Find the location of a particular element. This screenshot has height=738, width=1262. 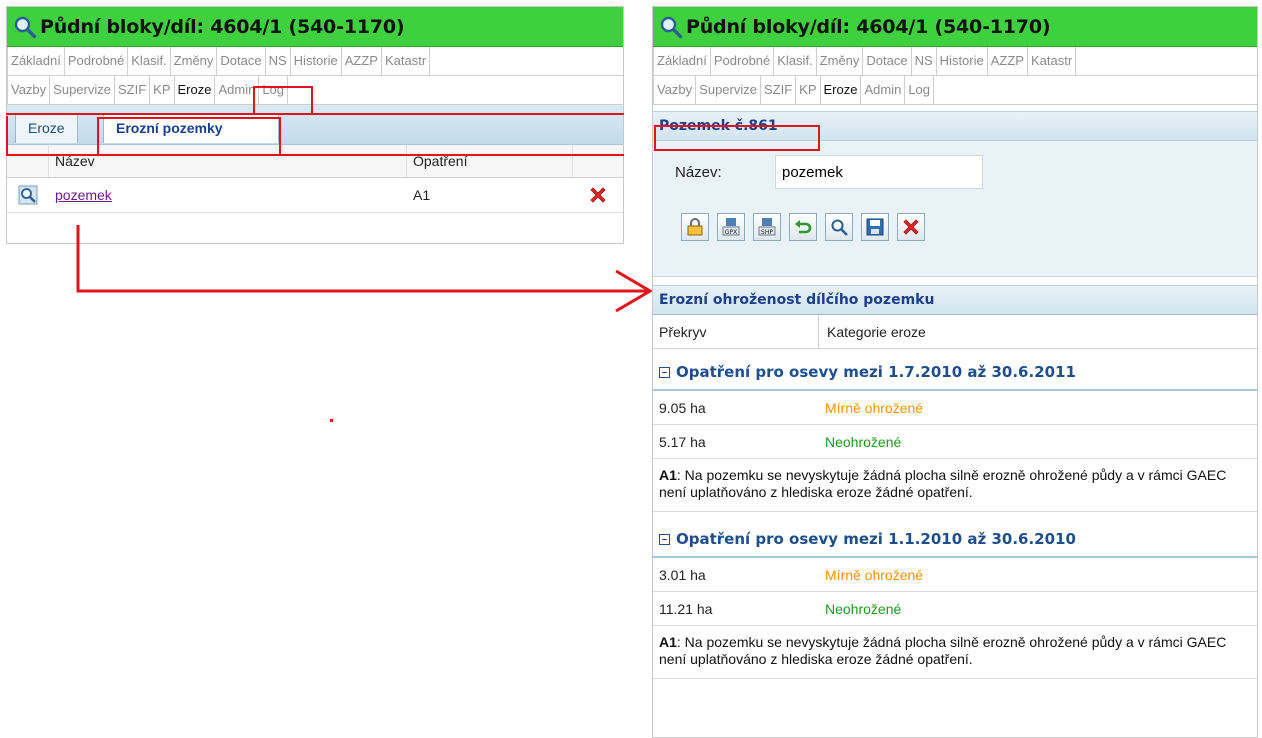

list-item: 9.05 ha Mírně ohrožené is located at coordinates (955, 408).